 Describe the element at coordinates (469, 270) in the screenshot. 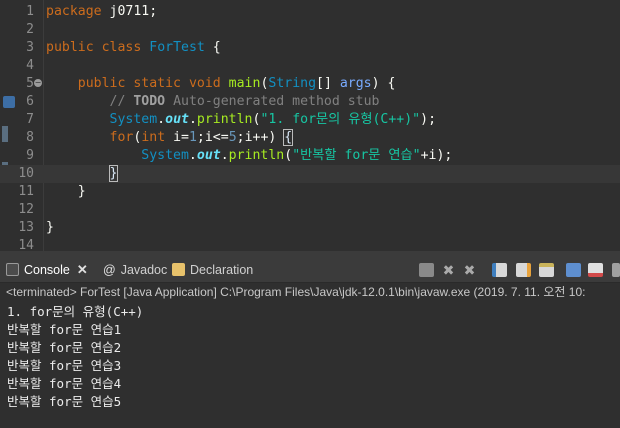

I see `remove-all-terminated-icon: ✖` at that location.